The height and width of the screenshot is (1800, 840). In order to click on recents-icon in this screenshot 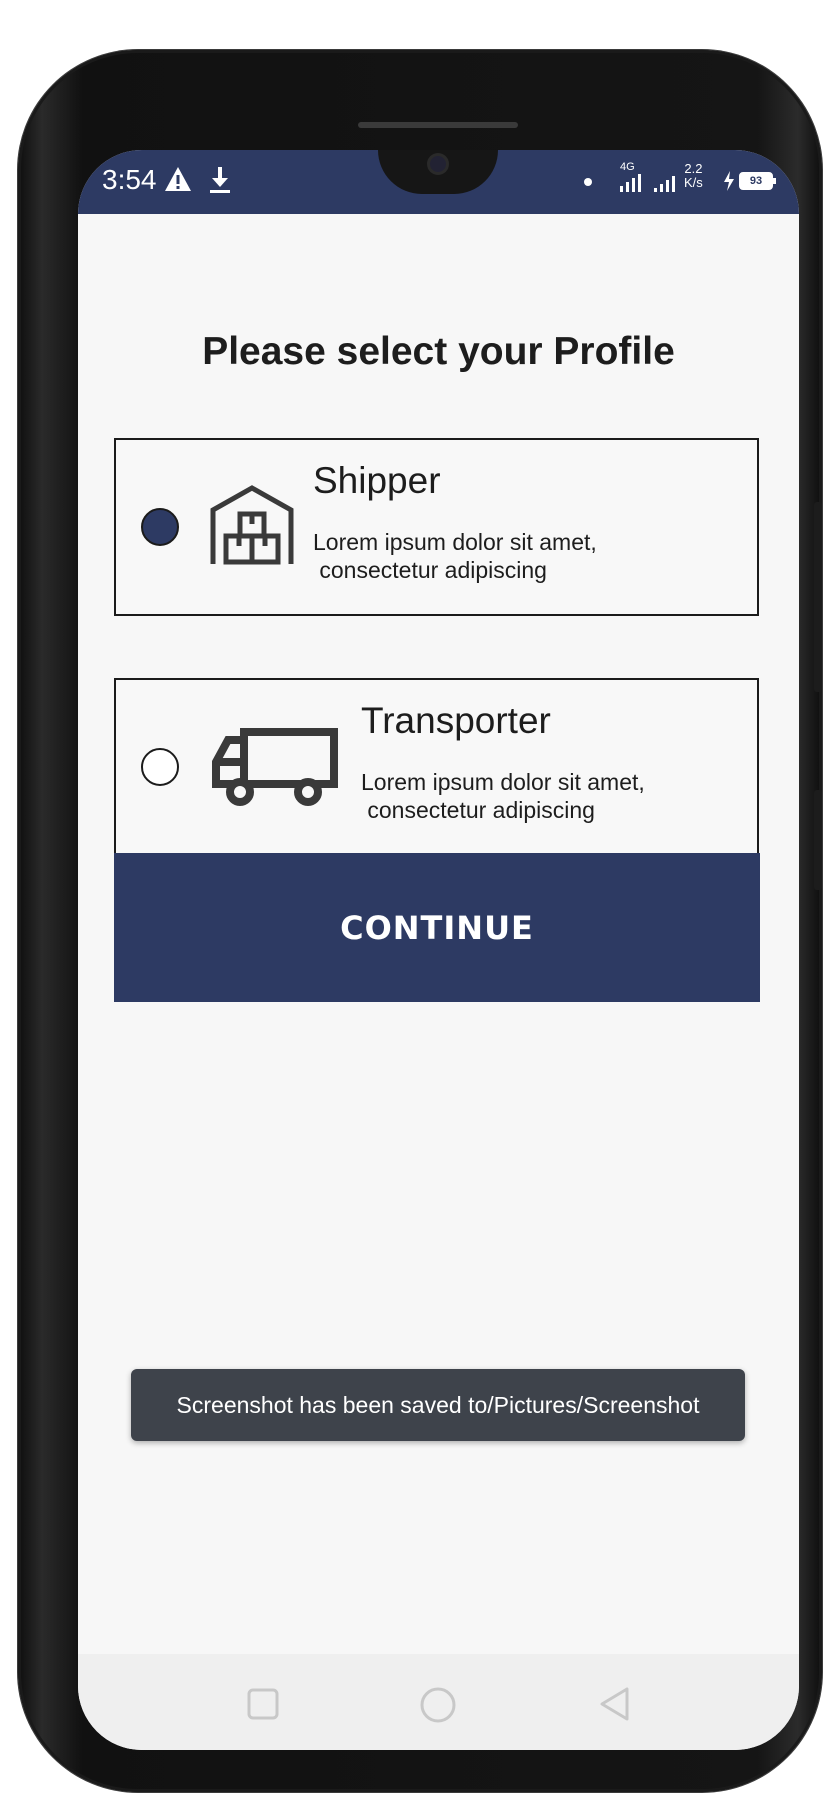, I will do `click(263, 1704)`.